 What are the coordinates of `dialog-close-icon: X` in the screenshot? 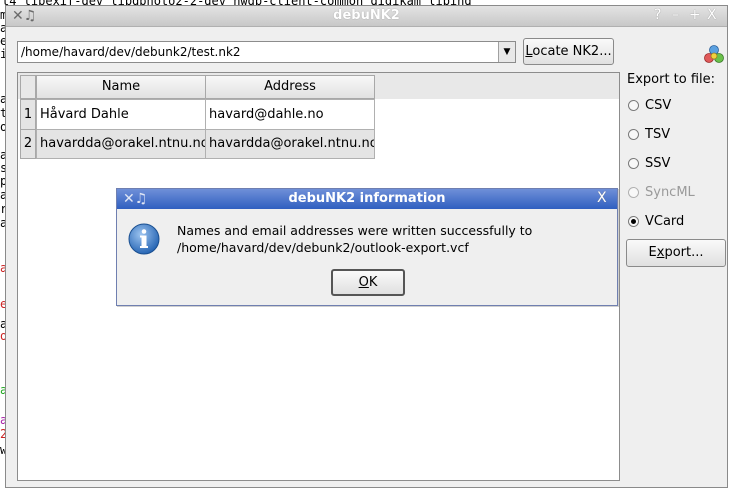 It's located at (602, 198).